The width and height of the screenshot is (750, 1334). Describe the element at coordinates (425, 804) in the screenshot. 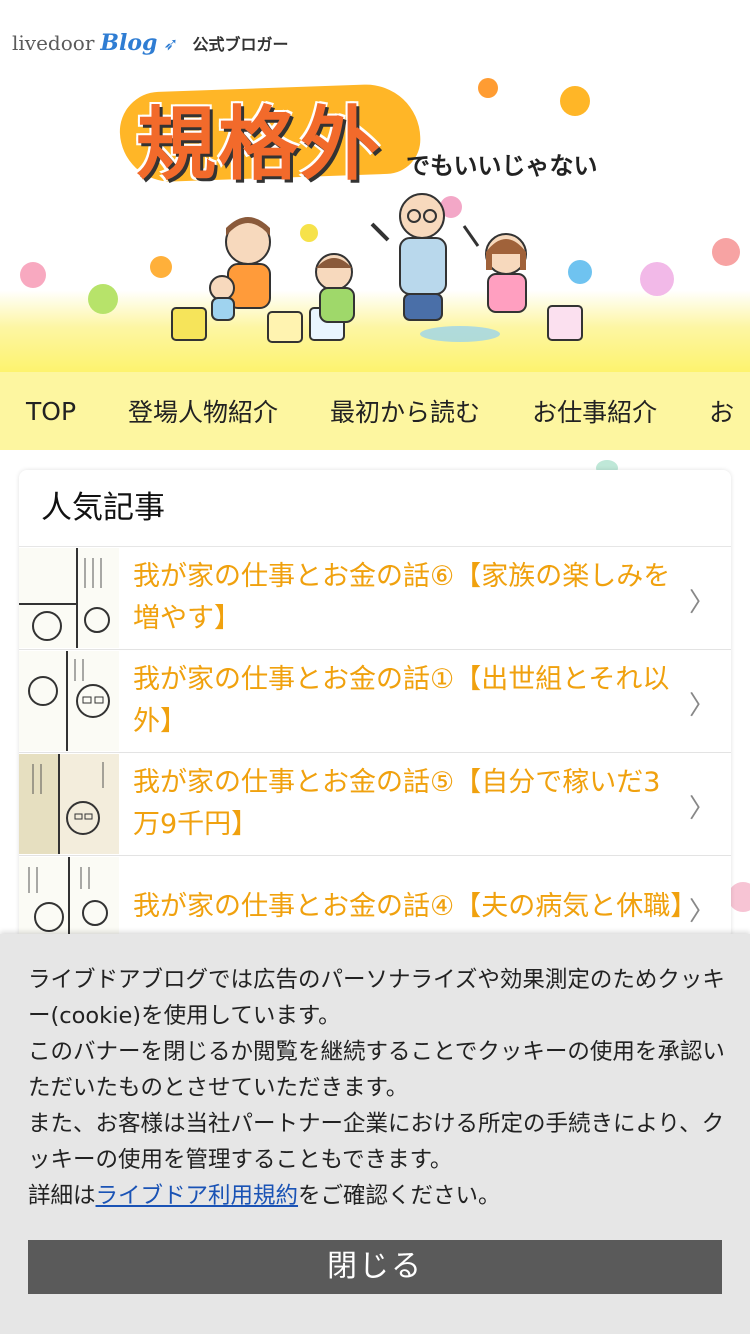

I see `article-title: 我が家の仕事とお金の話⑤【自分で稼いだ3万9千円】` at that location.